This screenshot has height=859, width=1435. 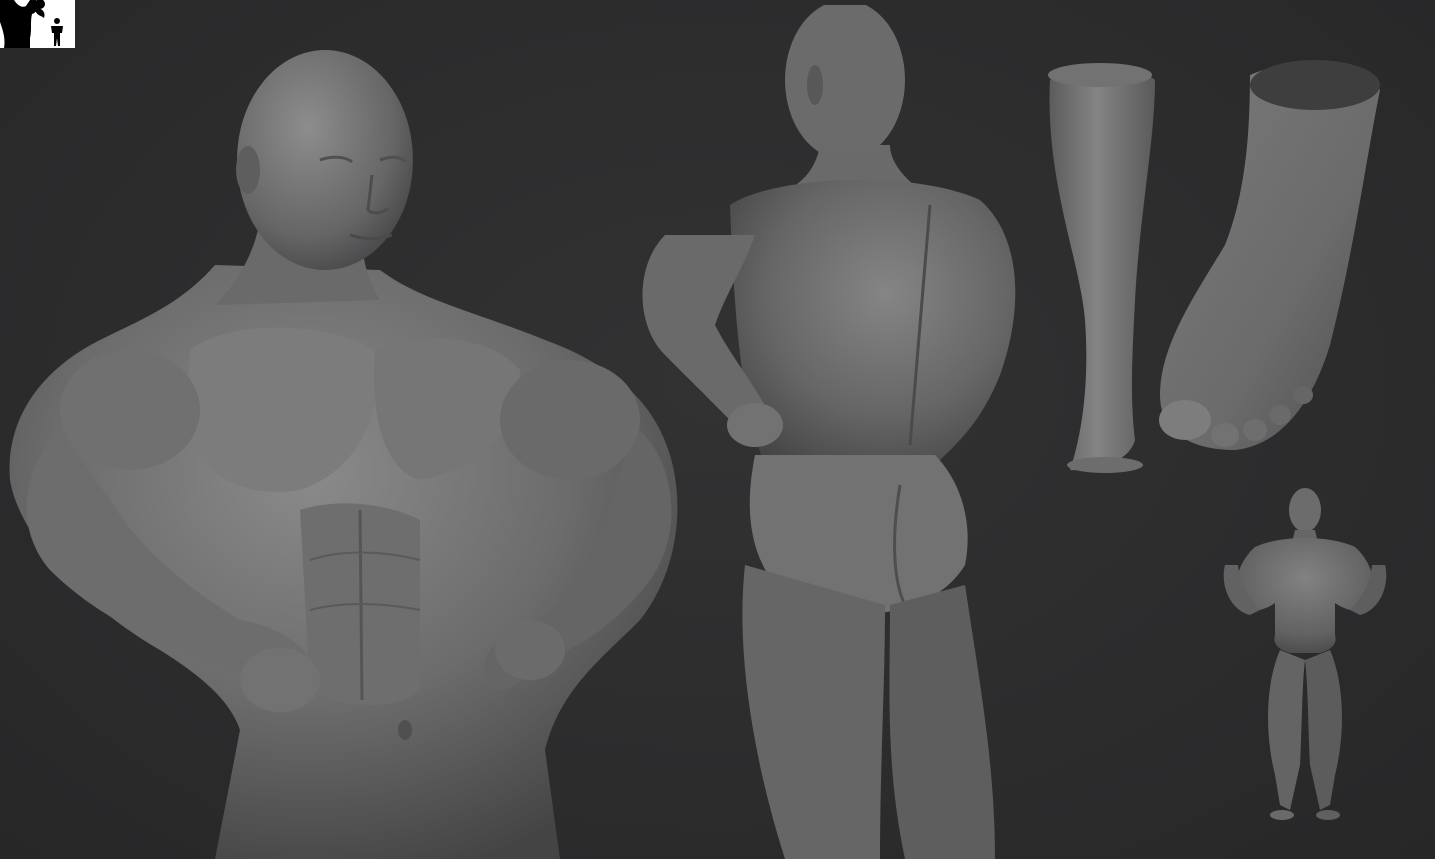 I want to click on silhouette-icon, so click(x=37, y=24).